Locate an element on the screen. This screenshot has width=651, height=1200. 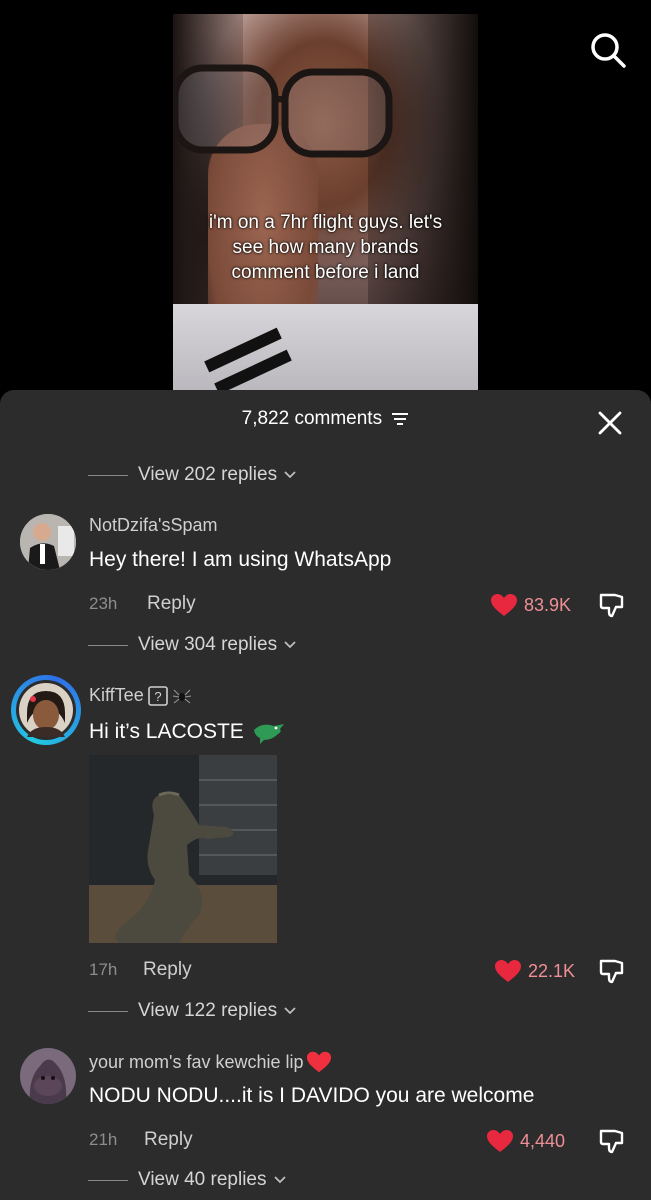
crocodile-icon is located at coordinates (268, 734).